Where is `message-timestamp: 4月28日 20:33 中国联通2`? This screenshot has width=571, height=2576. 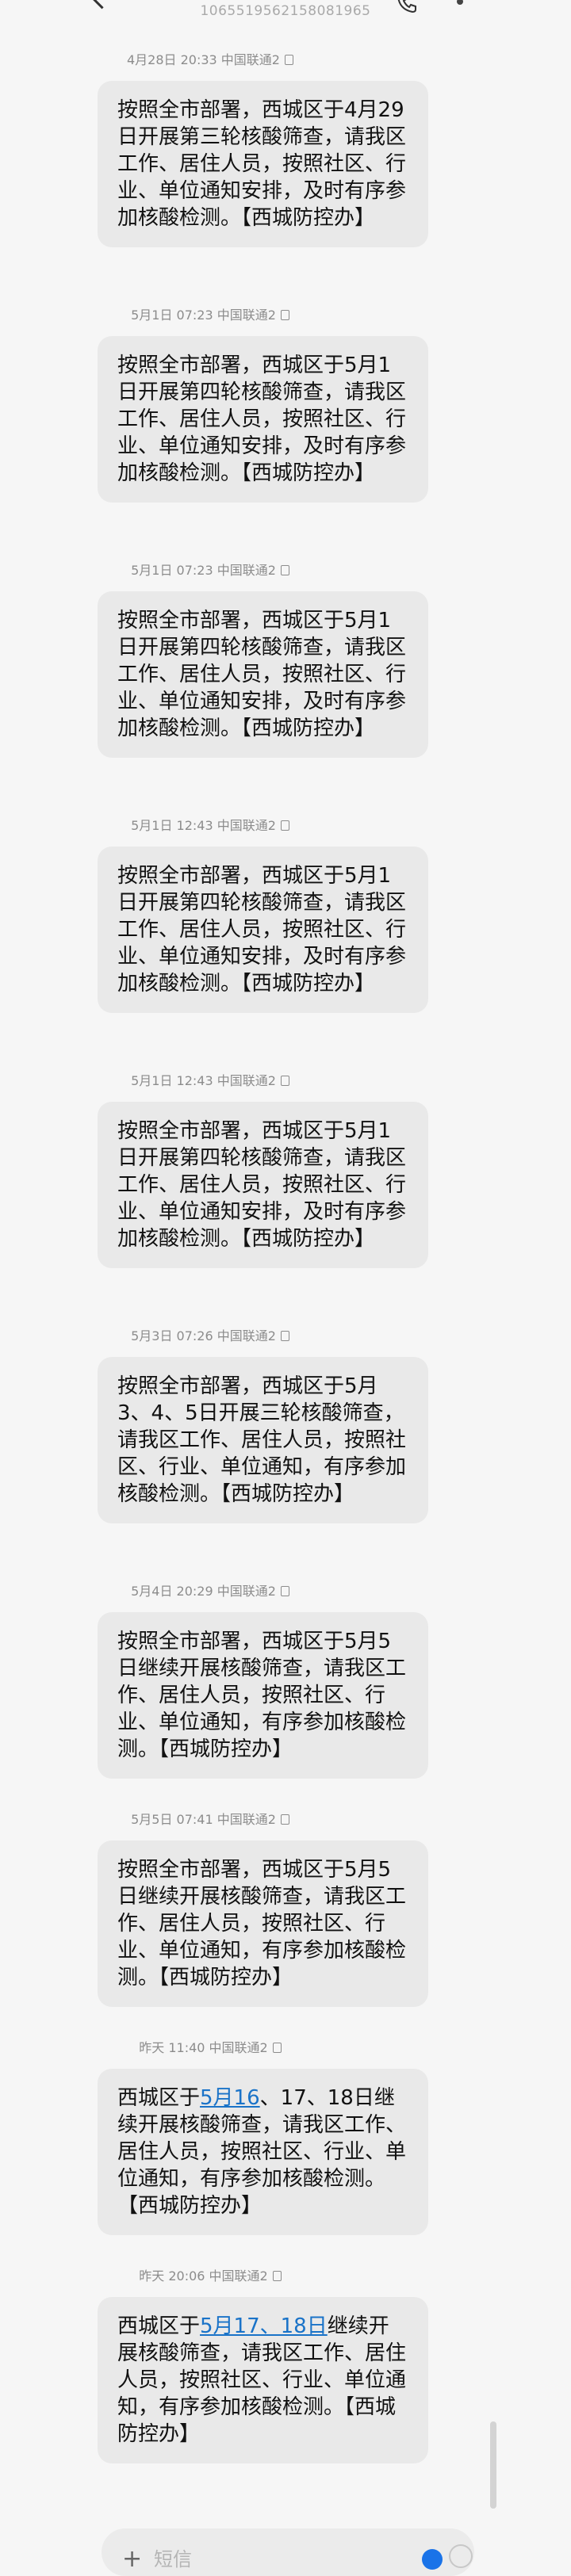
message-timestamp: 4月28日 20:33 中国联通2 is located at coordinates (210, 58).